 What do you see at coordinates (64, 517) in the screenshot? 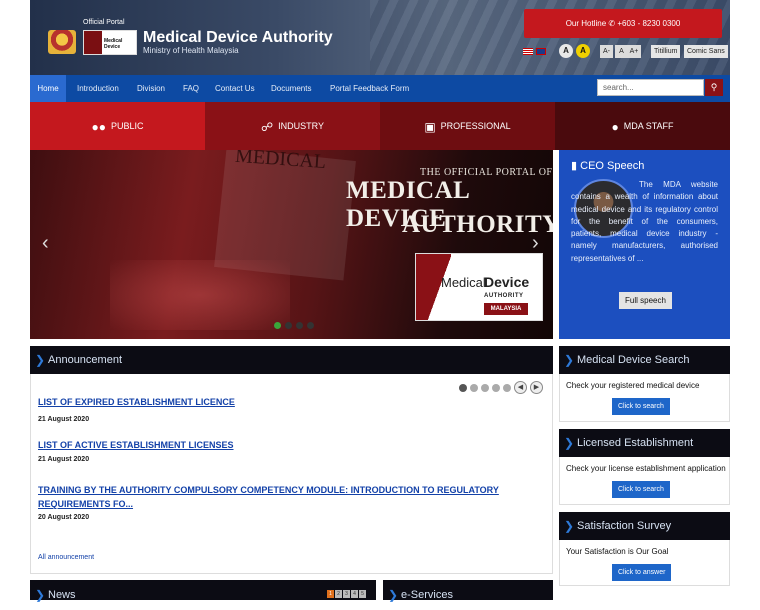
I see `announcement-date: 20 August 2020` at bounding box center [64, 517].